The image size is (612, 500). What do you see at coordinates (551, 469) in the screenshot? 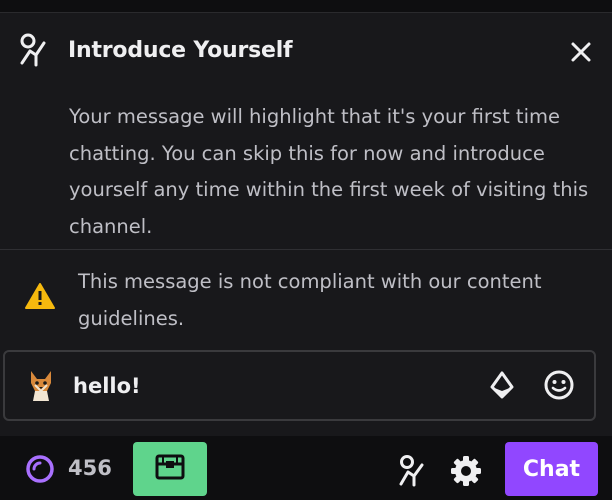
I see `chat-send-button: Chat` at bounding box center [551, 469].